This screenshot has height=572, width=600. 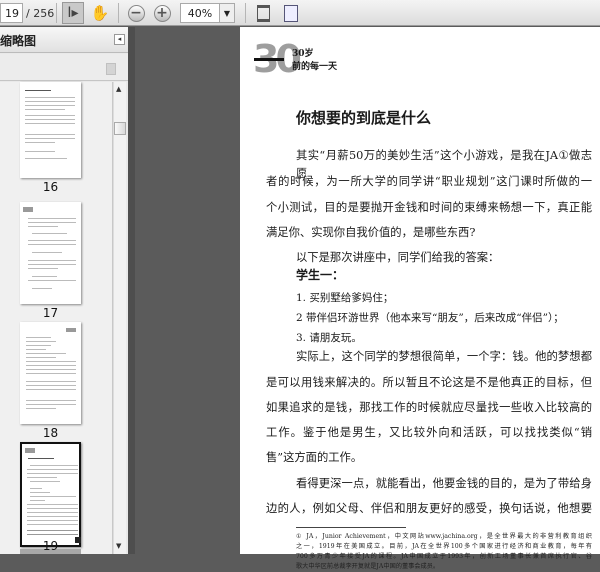 What do you see at coordinates (329, 338) in the screenshot?
I see `list-item: 3. 请朋友玩。` at bounding box center [329, 338].